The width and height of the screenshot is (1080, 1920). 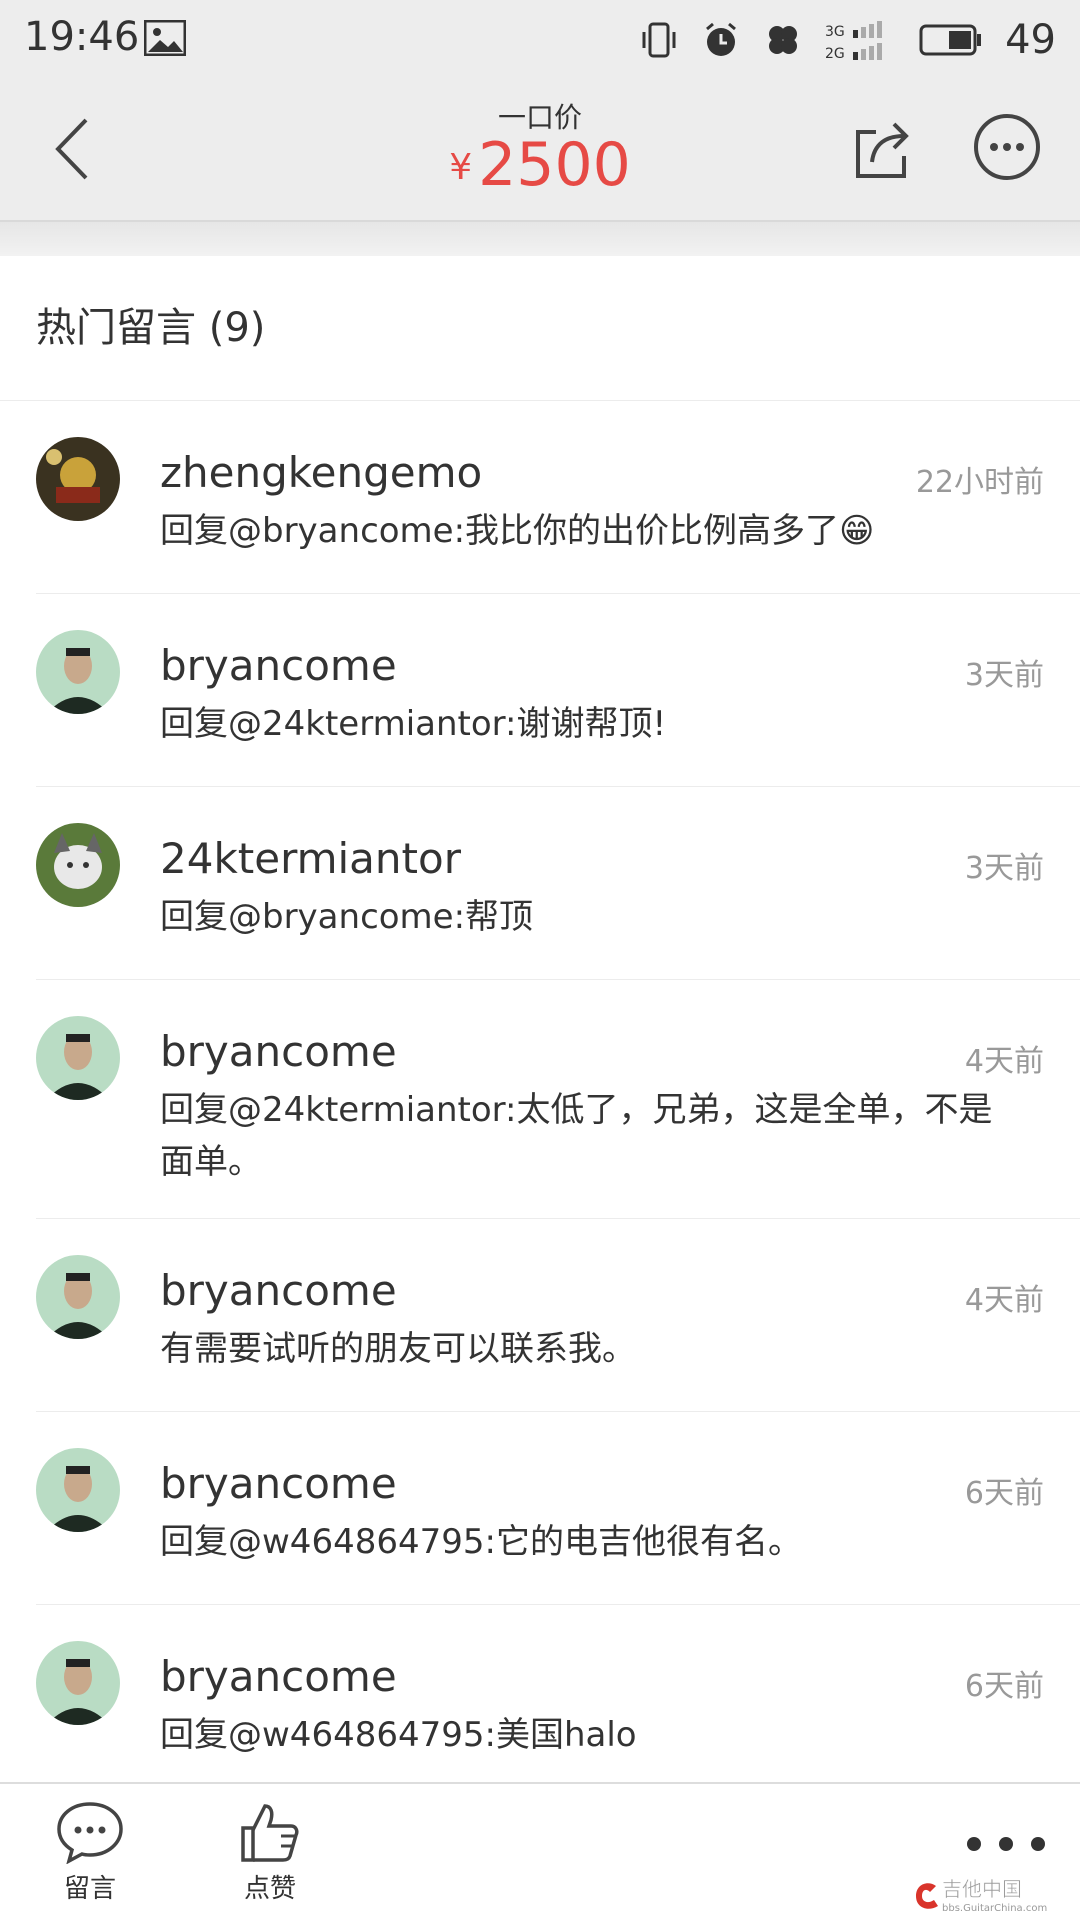 I want to click on share-icon, so click(x=883, y=149).